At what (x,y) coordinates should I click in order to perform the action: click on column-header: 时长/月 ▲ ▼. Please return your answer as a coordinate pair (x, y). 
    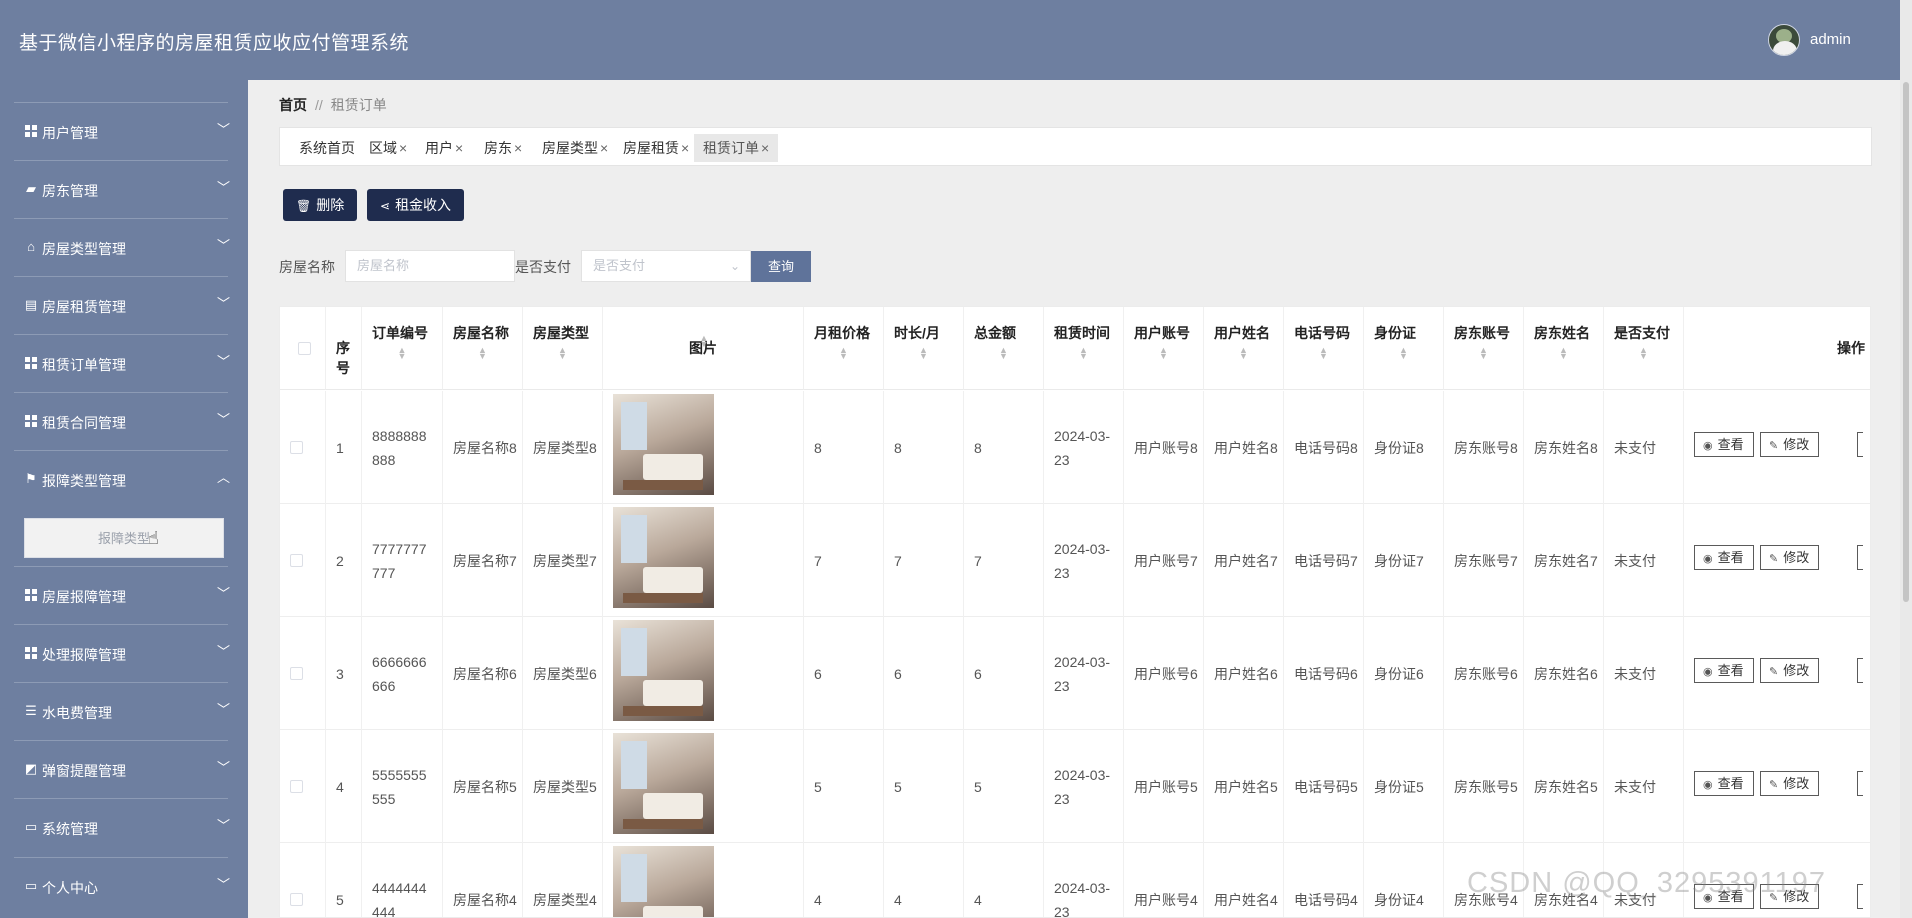
    Looking at the image, I should click on (924, 348).